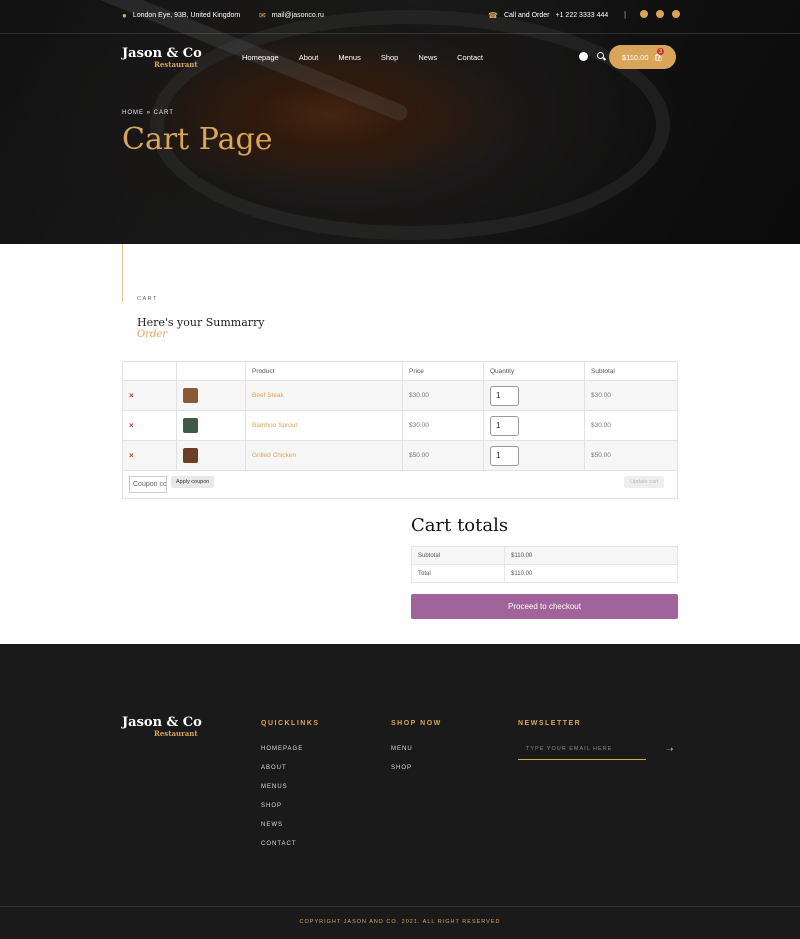  What do you see at coordinates (591, 555) in the screenshot?
I see `subtotal-value: $110.00` at bounding box center [591, 555].